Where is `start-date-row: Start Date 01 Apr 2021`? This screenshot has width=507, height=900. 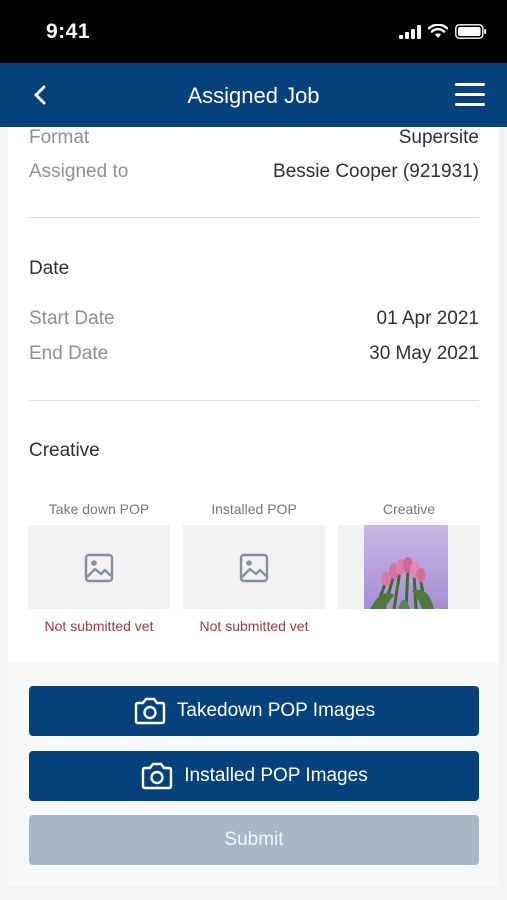 start-date-row: Start Date 01 Apr 2021 is located at coordinates (254, 319).